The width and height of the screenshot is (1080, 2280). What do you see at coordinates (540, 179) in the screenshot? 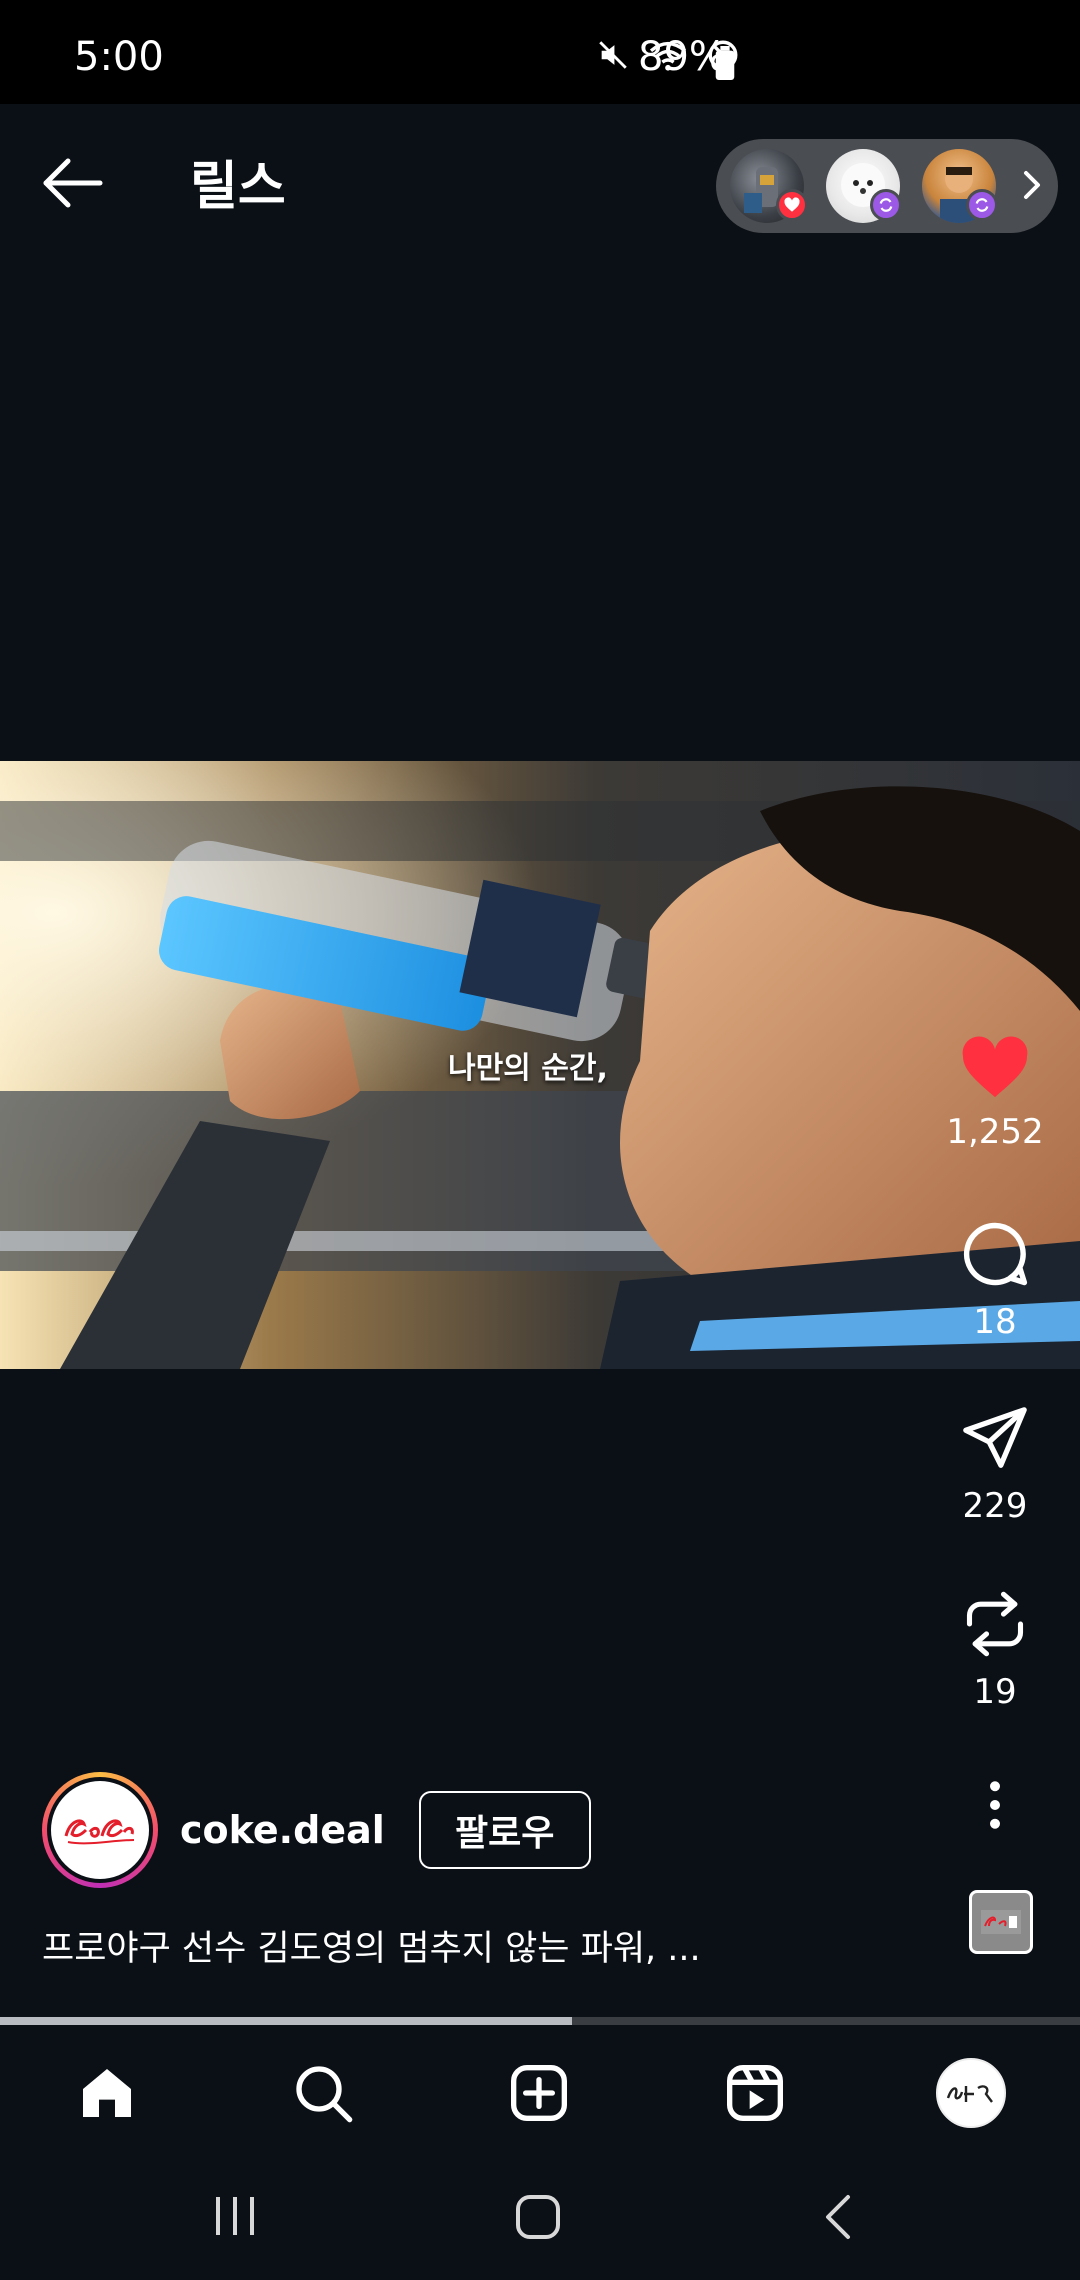
I see `reels-header: 릴스` at bounding box center [540, 179].